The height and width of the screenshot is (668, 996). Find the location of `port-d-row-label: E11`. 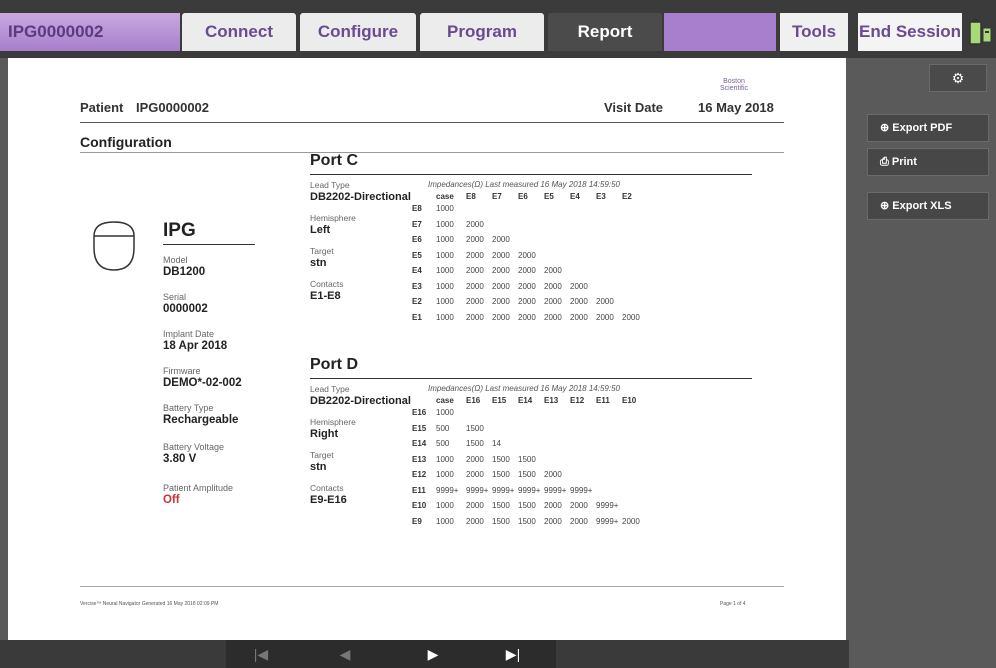

port-d-row-label: E11 is located at coordinates (419, 490).